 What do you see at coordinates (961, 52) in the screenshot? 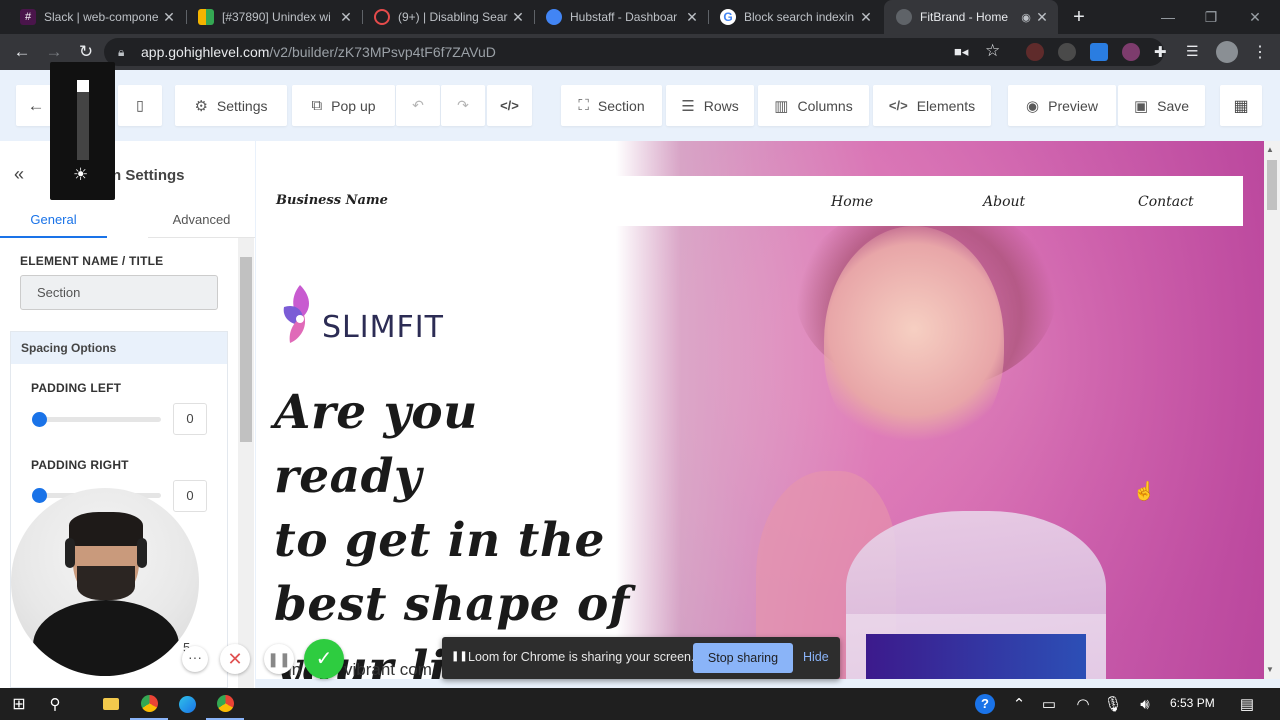
I see `camera-icon: ■◂` at bounding box center [961, 52].